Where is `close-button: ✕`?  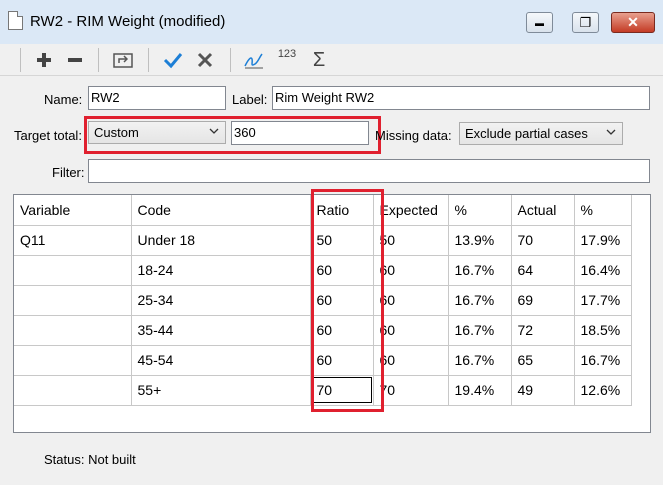 close-button: ✕ is located at coordinates (633, 22).